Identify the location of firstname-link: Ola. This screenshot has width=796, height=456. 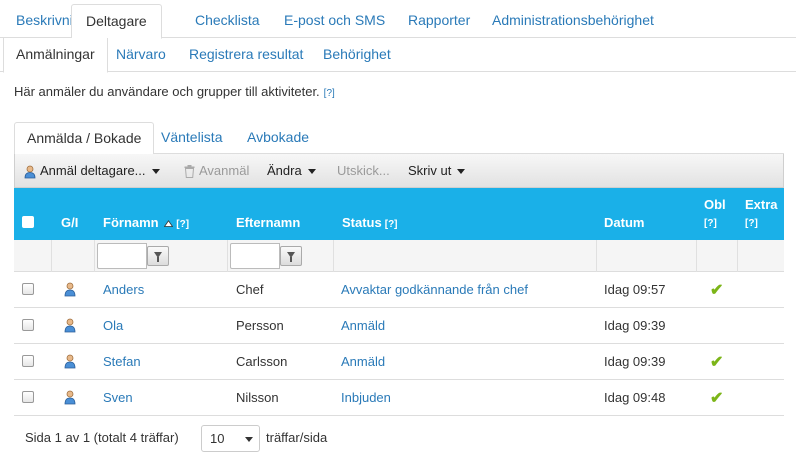
(113, 326).